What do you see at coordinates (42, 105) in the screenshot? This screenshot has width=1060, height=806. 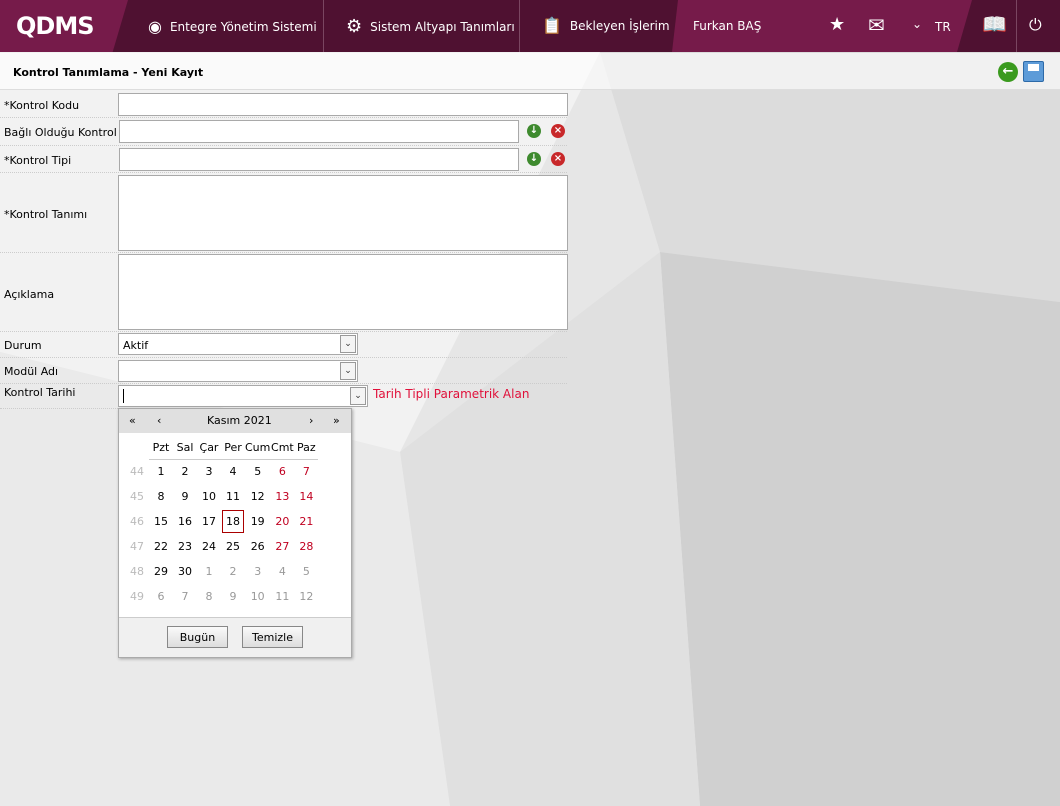 I see `label-kontrol-kodu: *Kontrol Kodu` at bounding box center [42, 105].